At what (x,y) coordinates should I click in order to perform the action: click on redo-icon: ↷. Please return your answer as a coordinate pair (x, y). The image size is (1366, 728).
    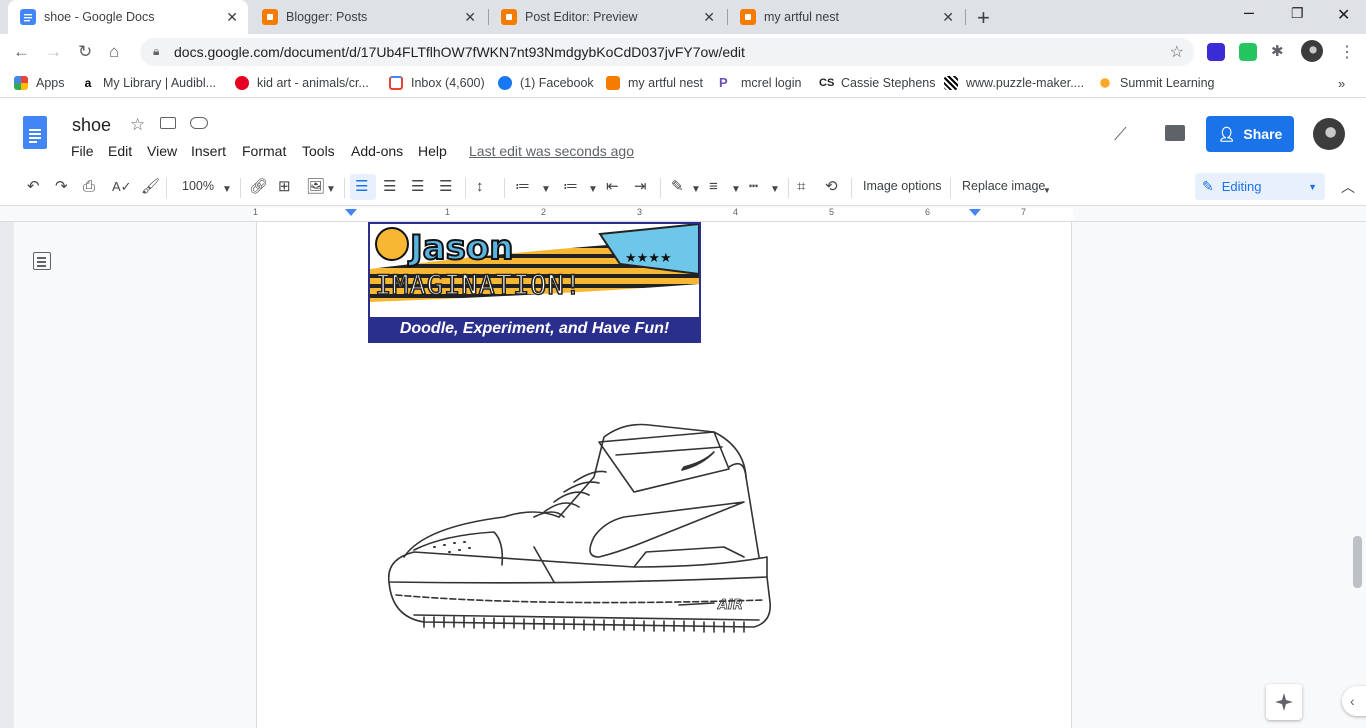
    Looking at the image, I should click on (61, 187).